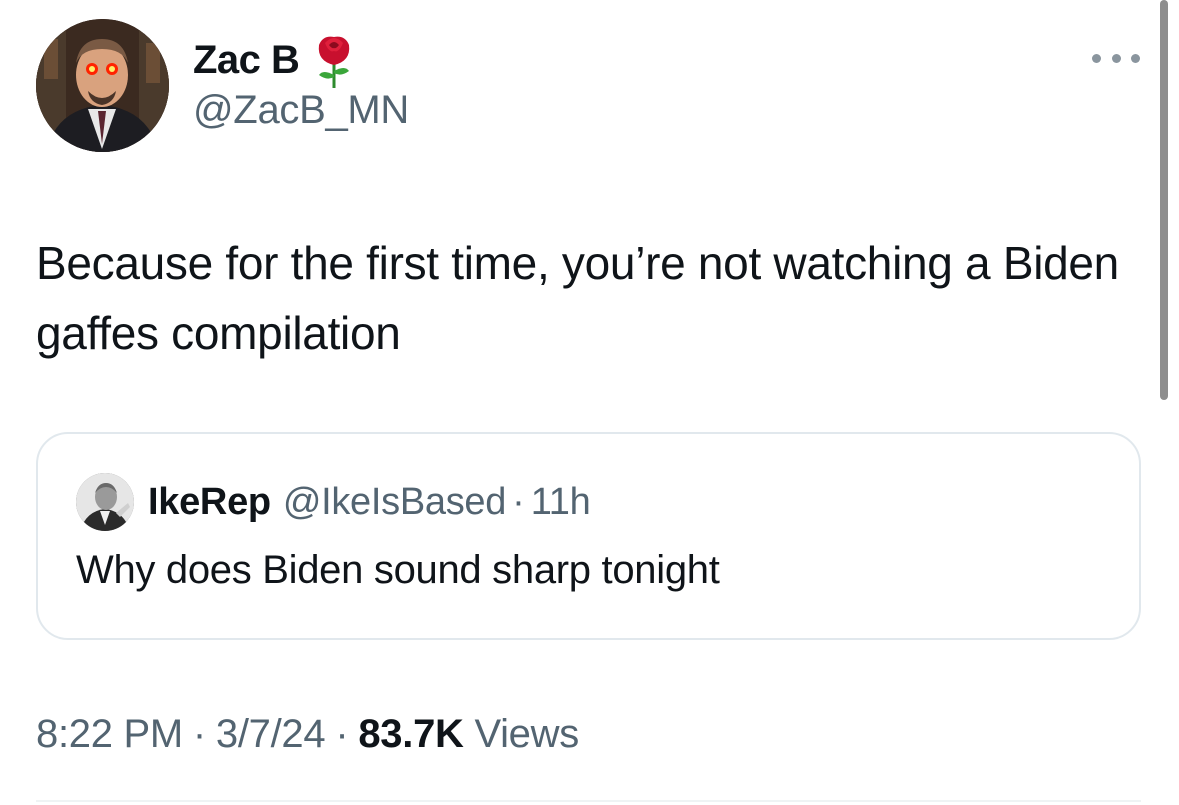 The width and height of the screenshot is (1179, 805). What do you see at coordinates (526, 734) in the screenshot?
I see `views-label: Views` at bounding box center [526, 734].